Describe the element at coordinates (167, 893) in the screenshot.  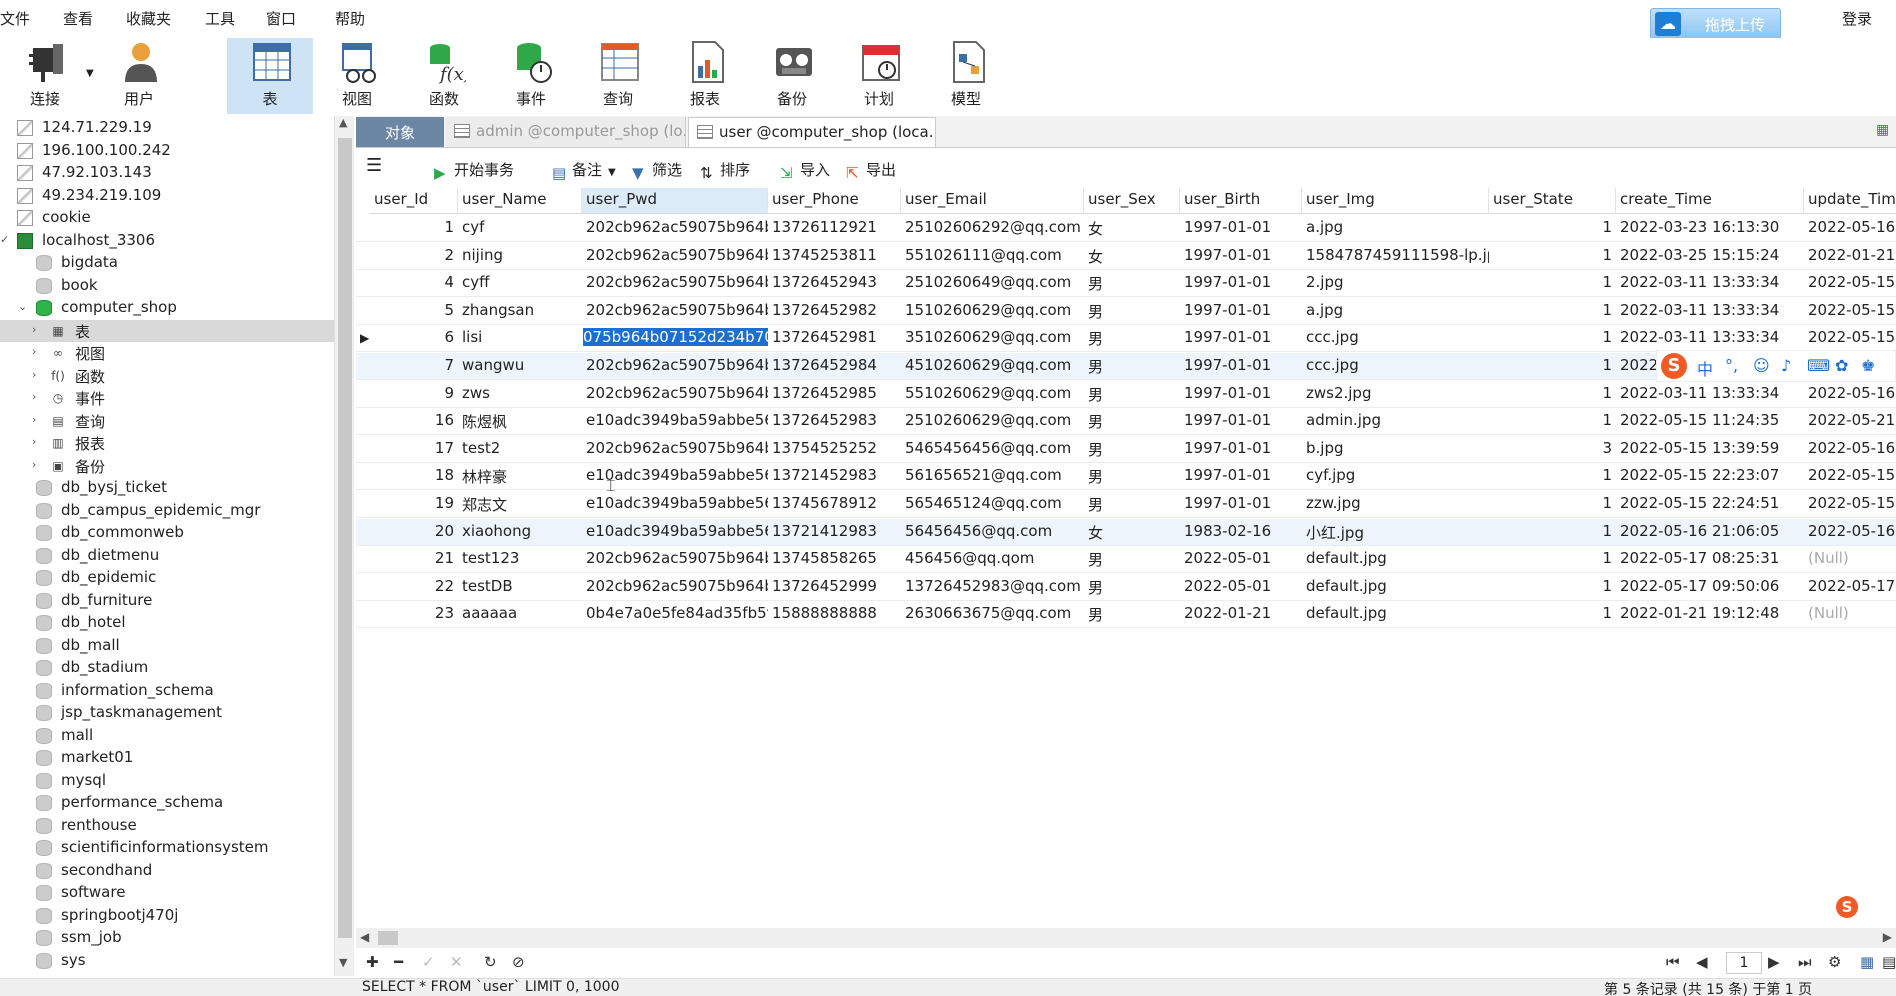
I see `tree-item: software` at that location.